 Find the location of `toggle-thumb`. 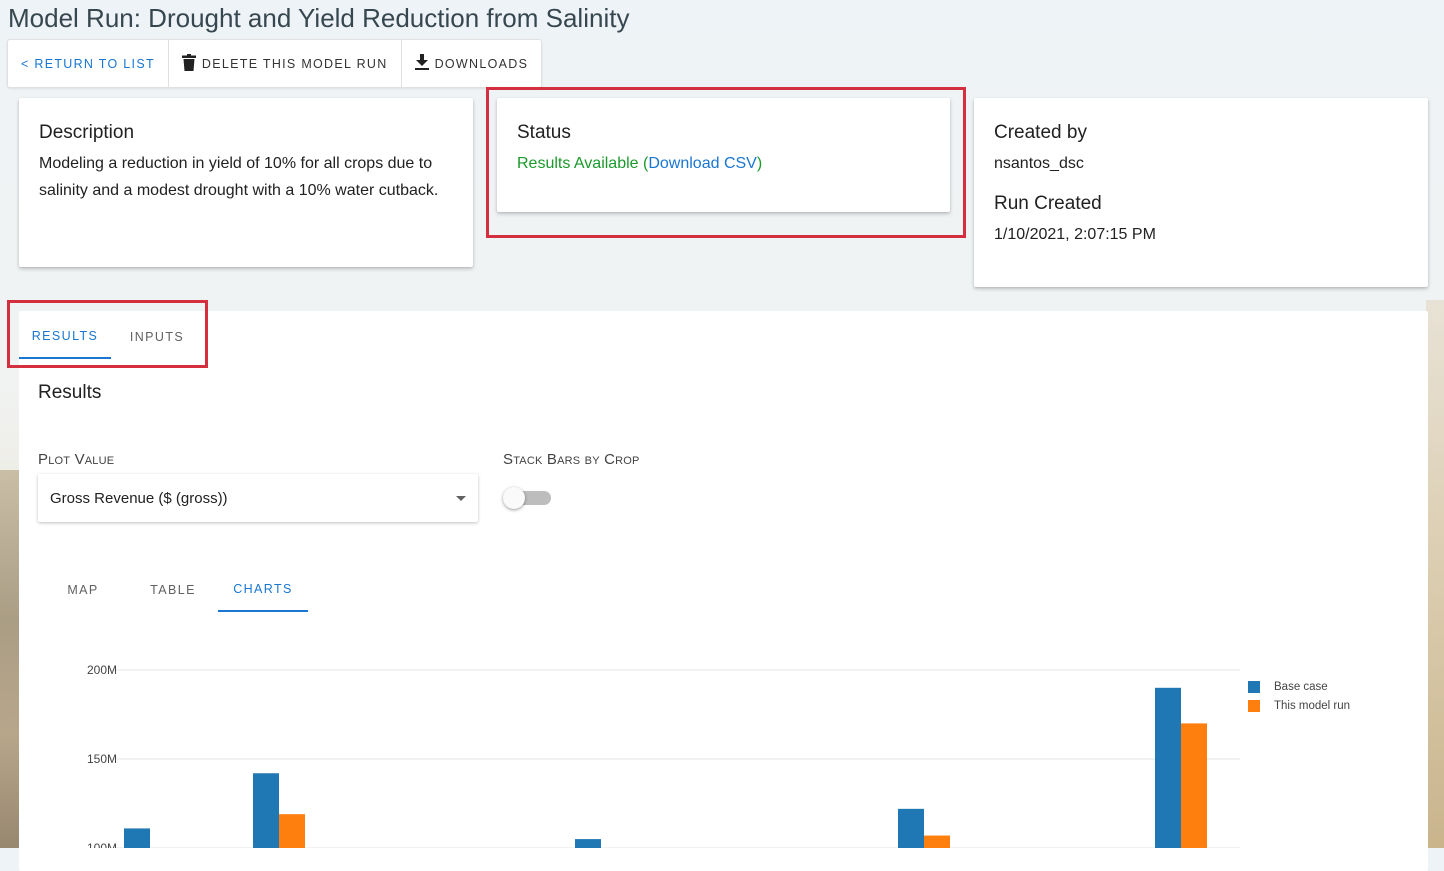

toggle-thumb is located at coordinates (514, 498).